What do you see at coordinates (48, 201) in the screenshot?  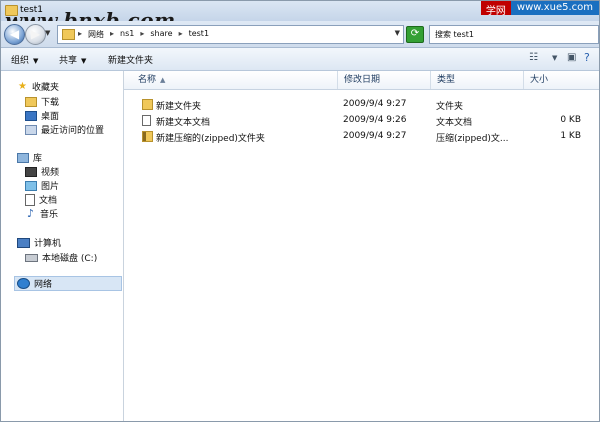 I see `nav-label: 文档` at bounding box center [48, 201].